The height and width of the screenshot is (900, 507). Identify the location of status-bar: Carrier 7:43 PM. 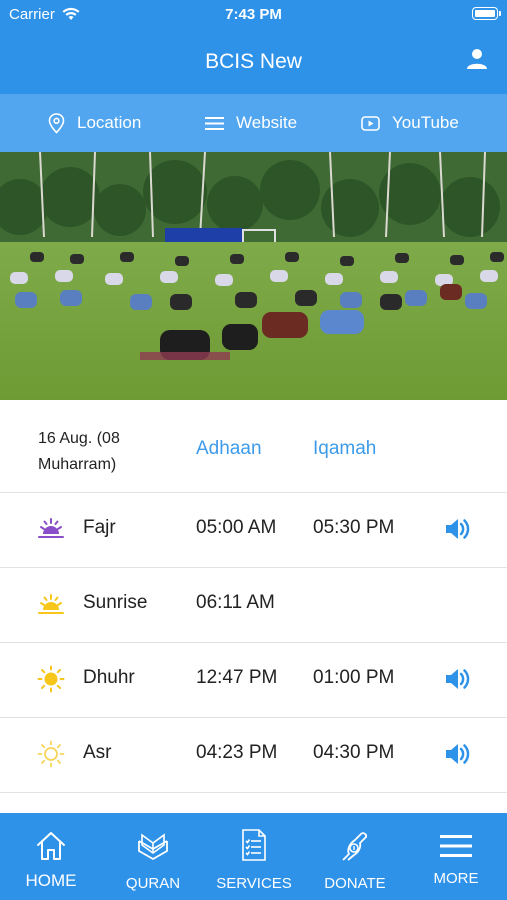
(253, 15).